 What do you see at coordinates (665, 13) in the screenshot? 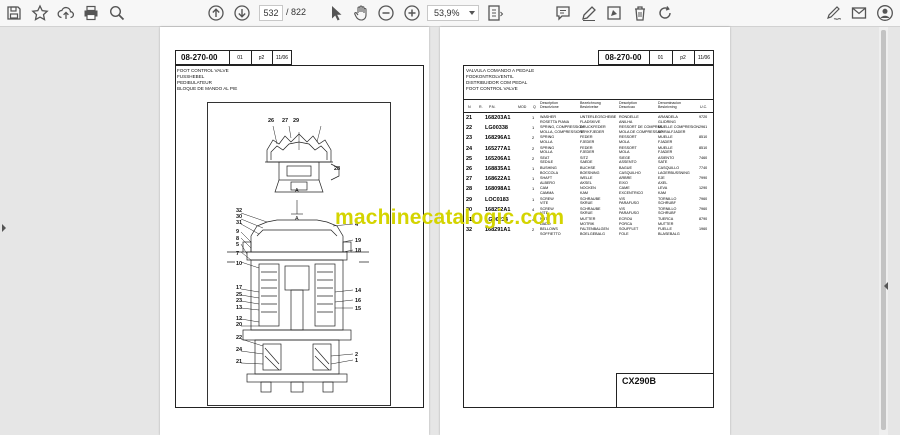
I see `rotate-icon` at bounding box center [665, 13].